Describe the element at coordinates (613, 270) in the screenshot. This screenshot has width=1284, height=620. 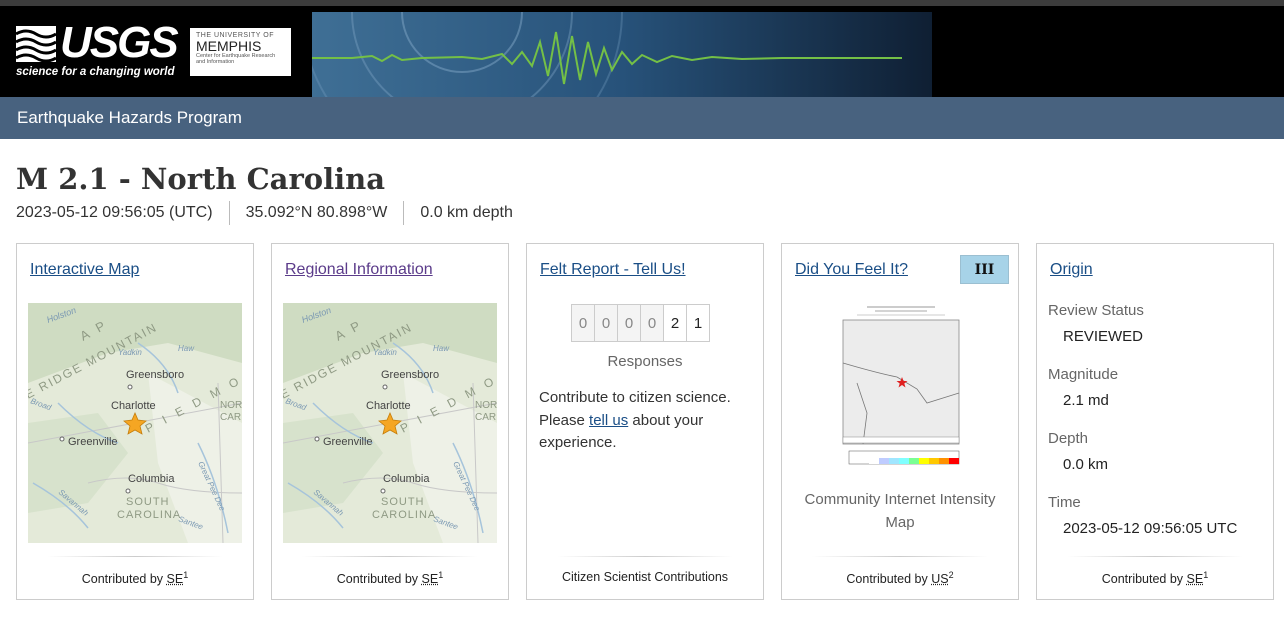
I see `felt-report-link: Felt Report - Tell Us!` at that location.